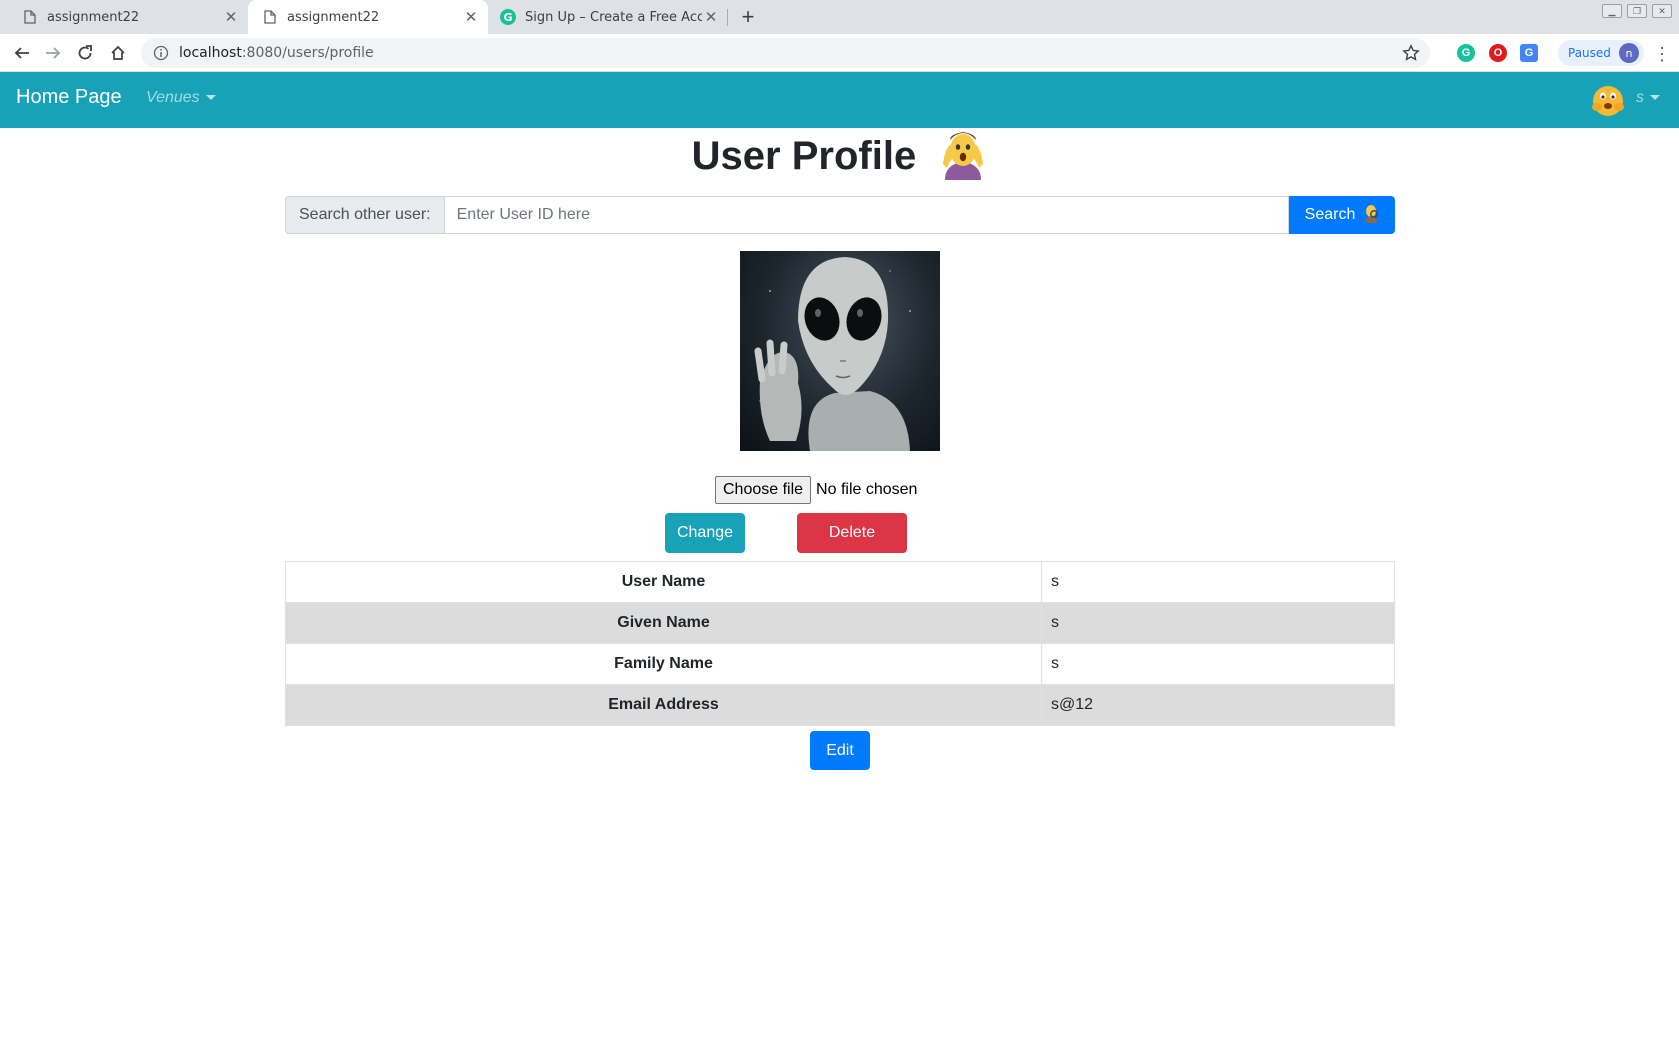 The height and width of the screenshot is (1046, 1679). What do you see at coordinates (22, 53) in the screenshot?
I see `back-button` at bounding box center [22, 53].